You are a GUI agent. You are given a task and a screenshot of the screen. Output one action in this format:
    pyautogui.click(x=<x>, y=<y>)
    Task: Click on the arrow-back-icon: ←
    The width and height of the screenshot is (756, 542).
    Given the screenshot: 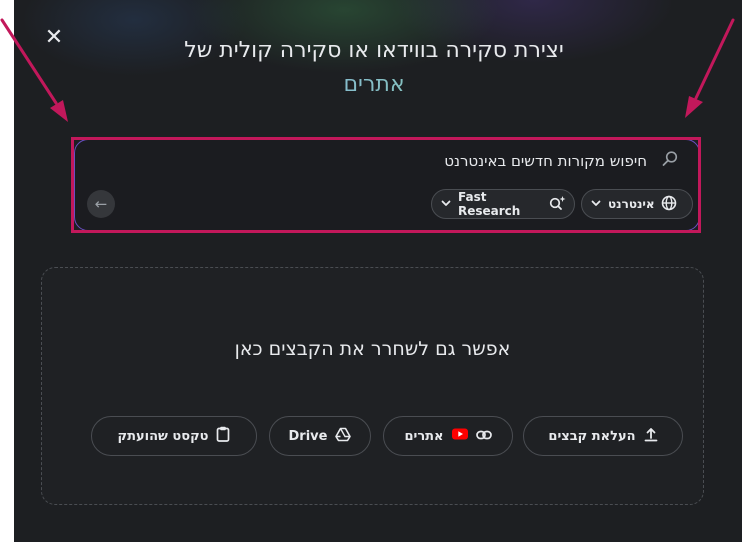 What is the action you would take?
    pyautogui.click(x=101, y=204)
    